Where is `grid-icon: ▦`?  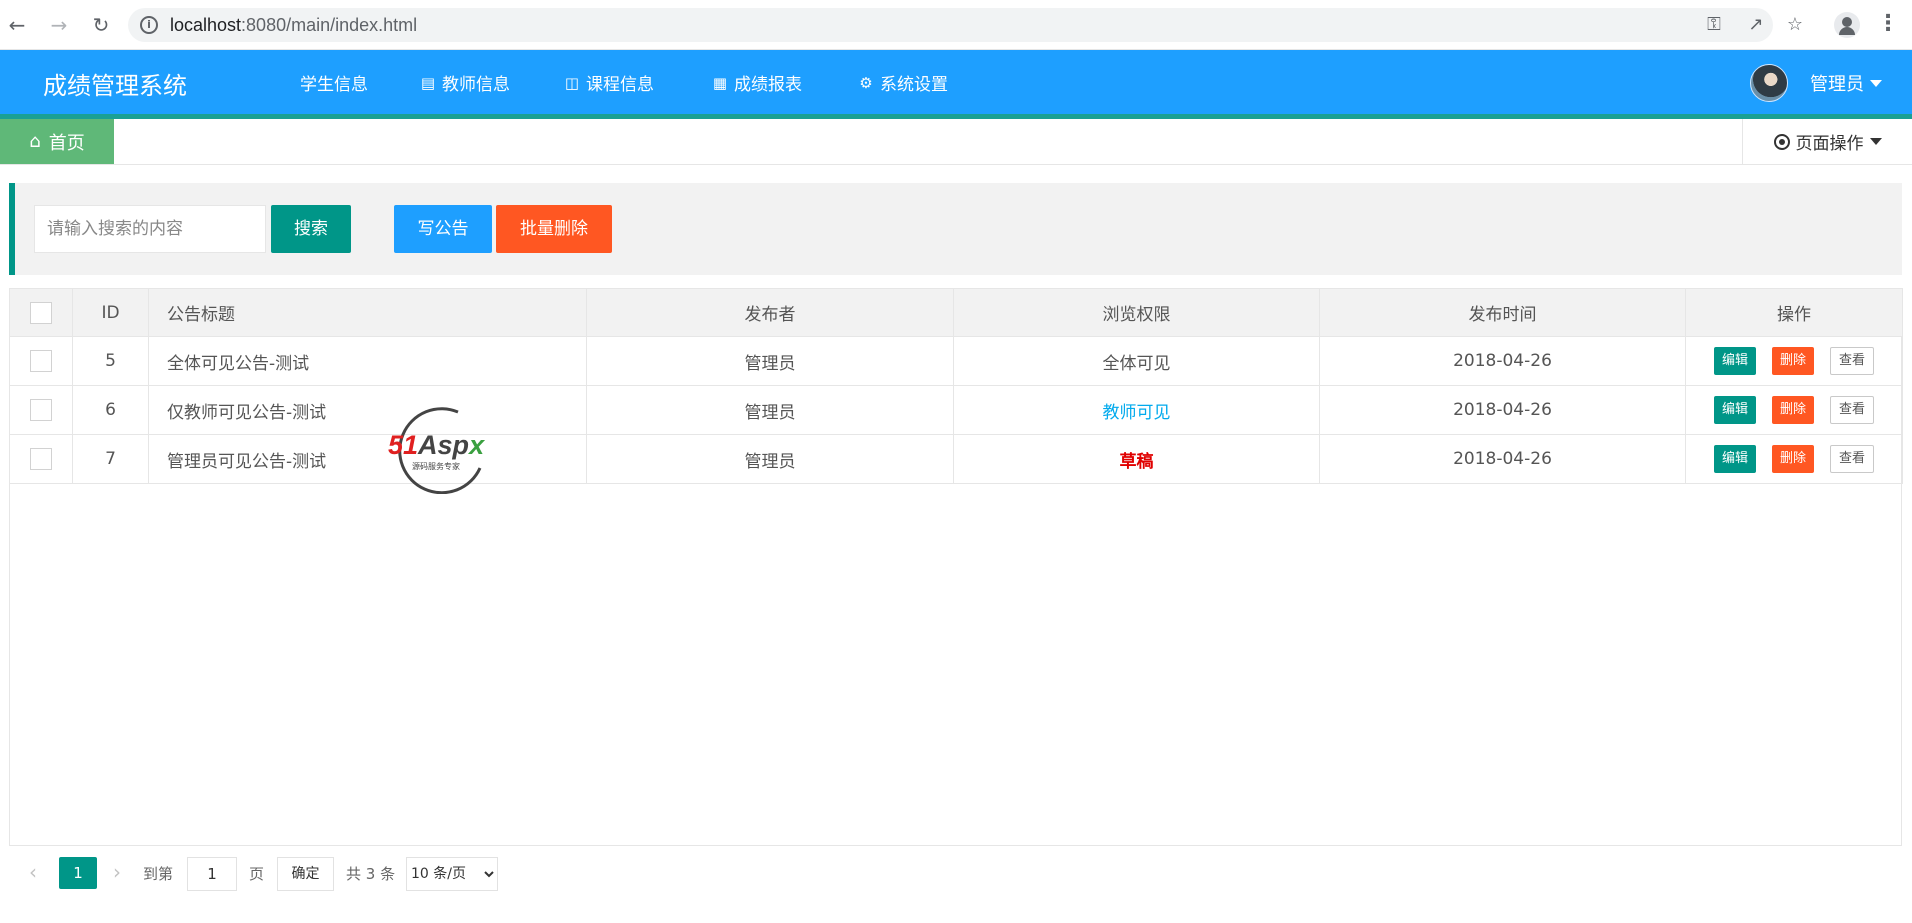
grid-icon: ▦ is located at coordinates (720, 82).